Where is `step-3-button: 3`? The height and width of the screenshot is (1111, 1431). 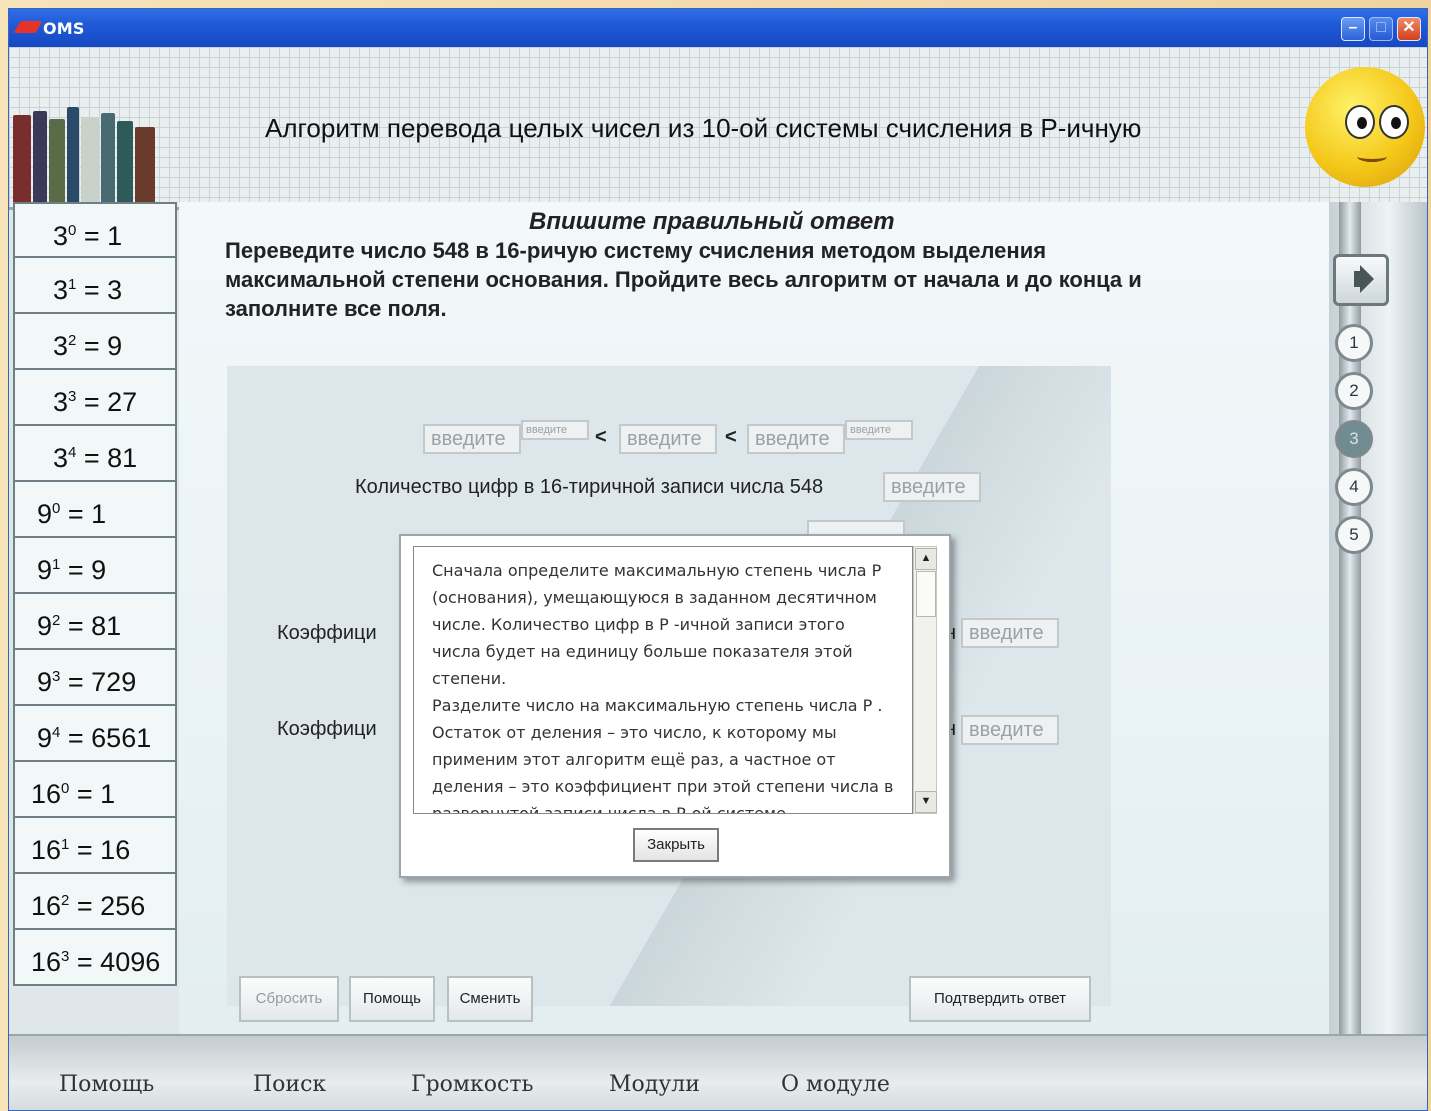 step-3-button: 3 is located at coordinates (1354, 439).